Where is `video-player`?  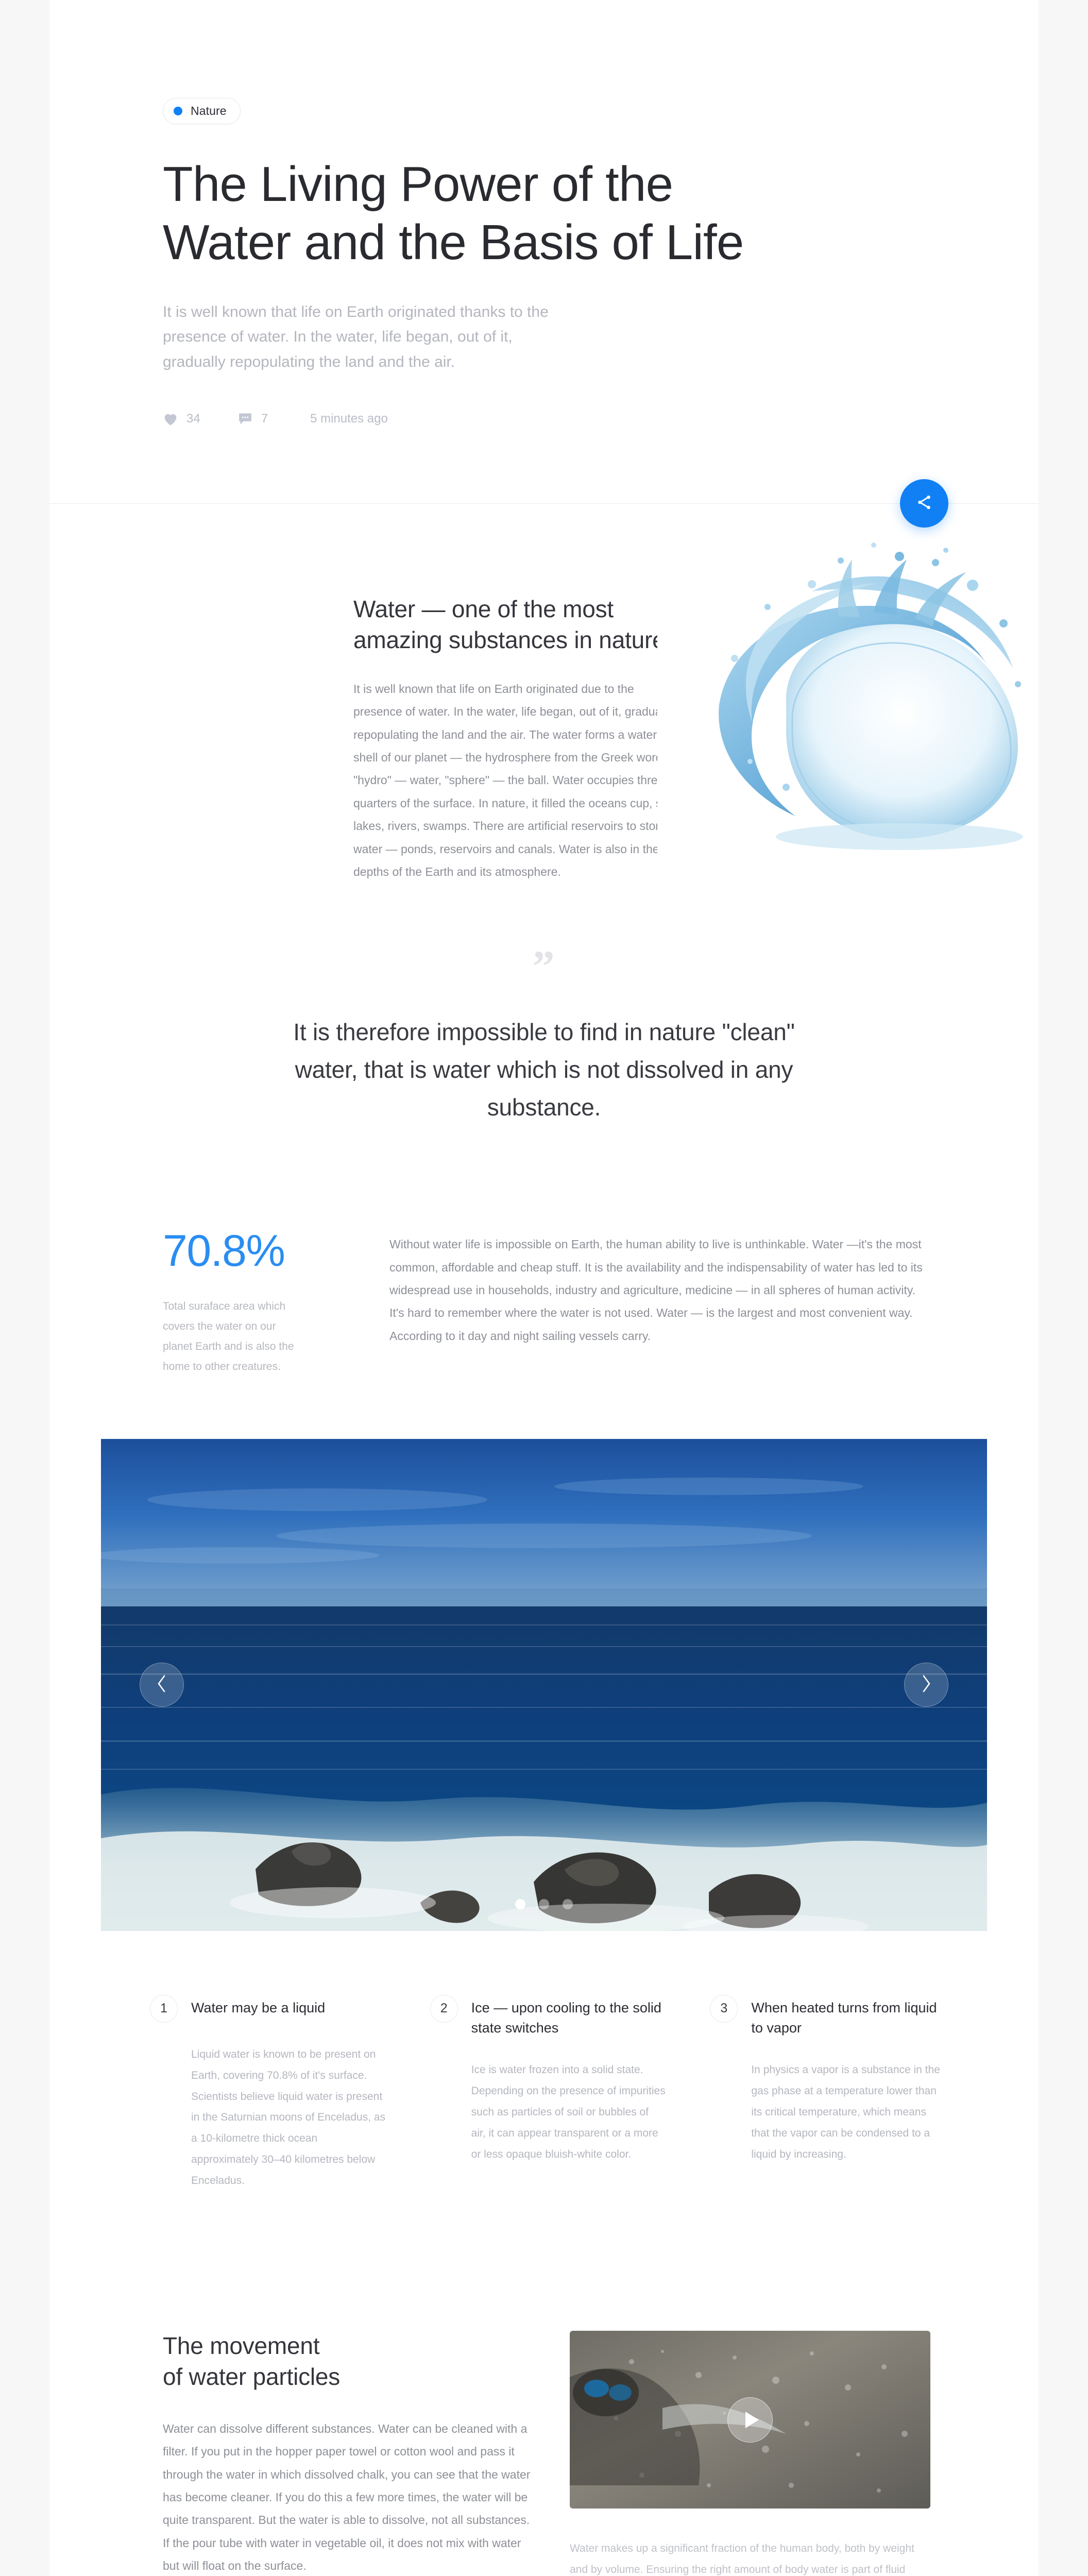 video-player is located at coordinates (750, 2420).